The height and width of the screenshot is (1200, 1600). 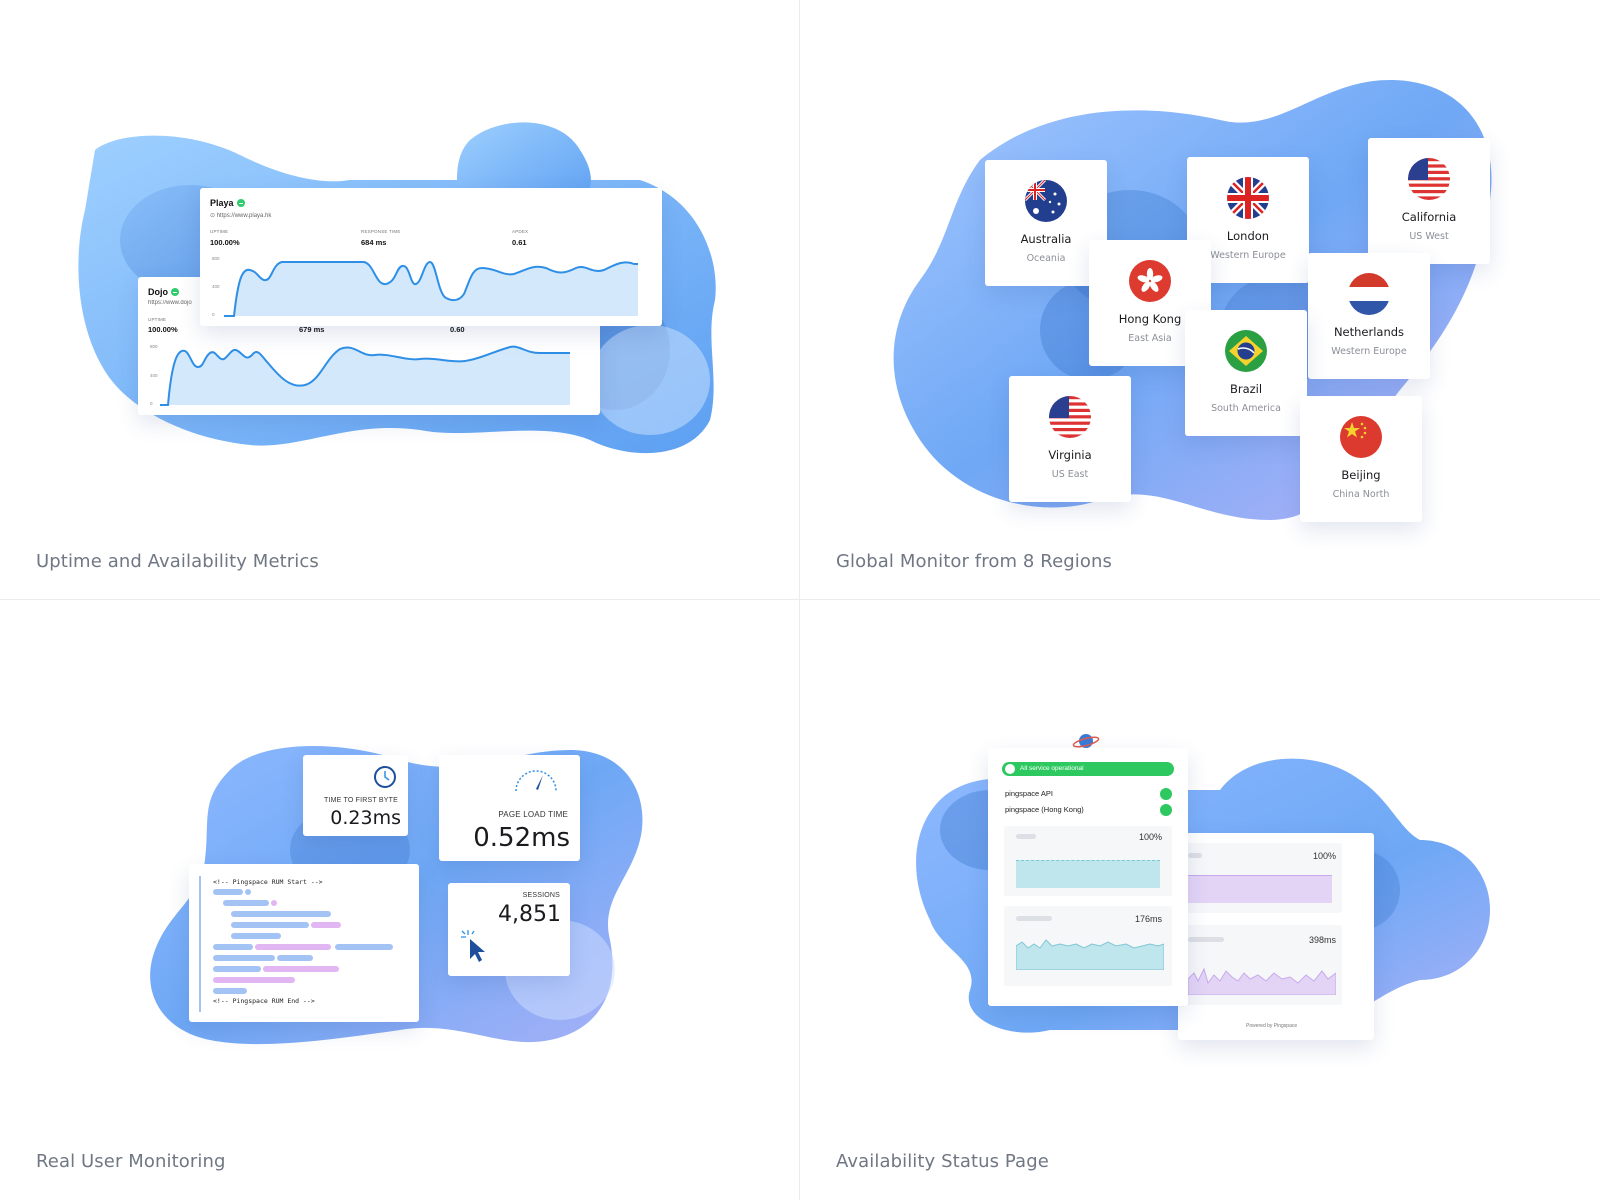 What do you see at coordinates (942, 1161) in the screenshot?
I see `status-caption: Availability Status Page` at bounding box center [942, 1161].